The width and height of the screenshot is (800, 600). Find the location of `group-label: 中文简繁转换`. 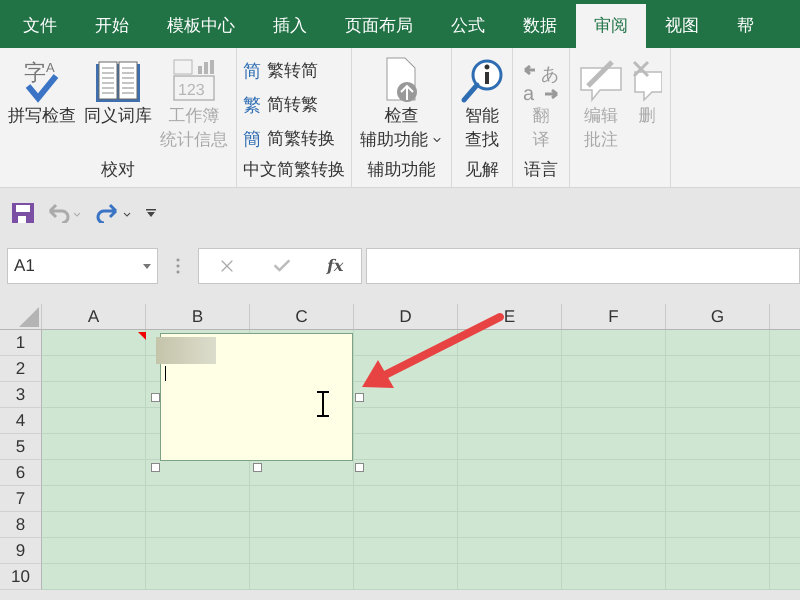

group-label: 中文简繁转换 is located at coordinates (294, 170).